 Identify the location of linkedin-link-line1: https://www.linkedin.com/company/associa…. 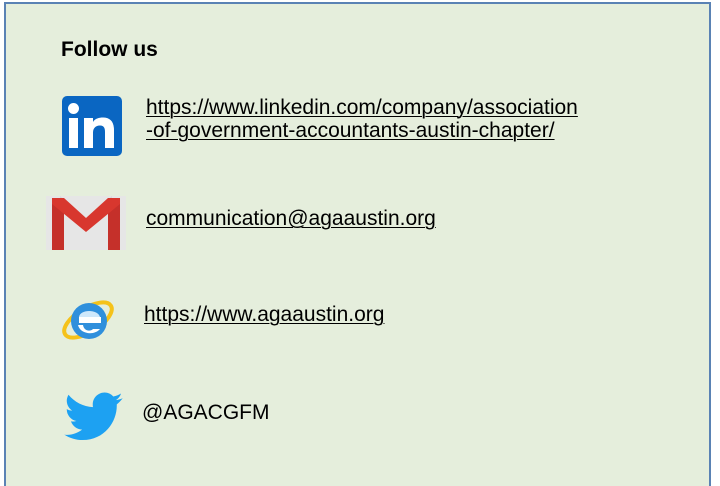
(362, 107).